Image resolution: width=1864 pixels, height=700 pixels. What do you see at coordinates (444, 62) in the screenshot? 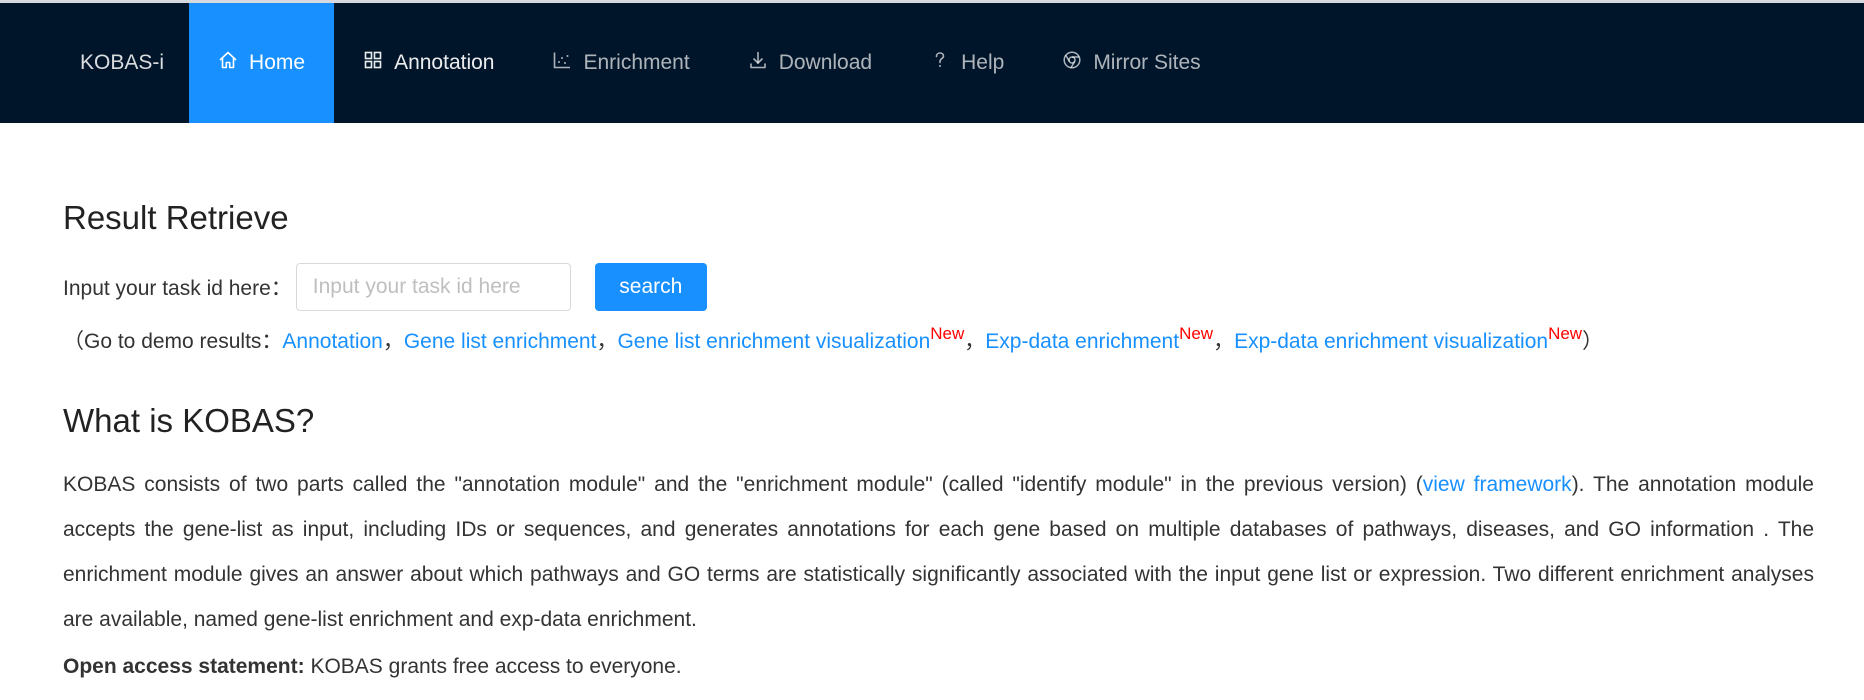
I see `nav-item-label: Annotation` at bounding box center [444, 62].